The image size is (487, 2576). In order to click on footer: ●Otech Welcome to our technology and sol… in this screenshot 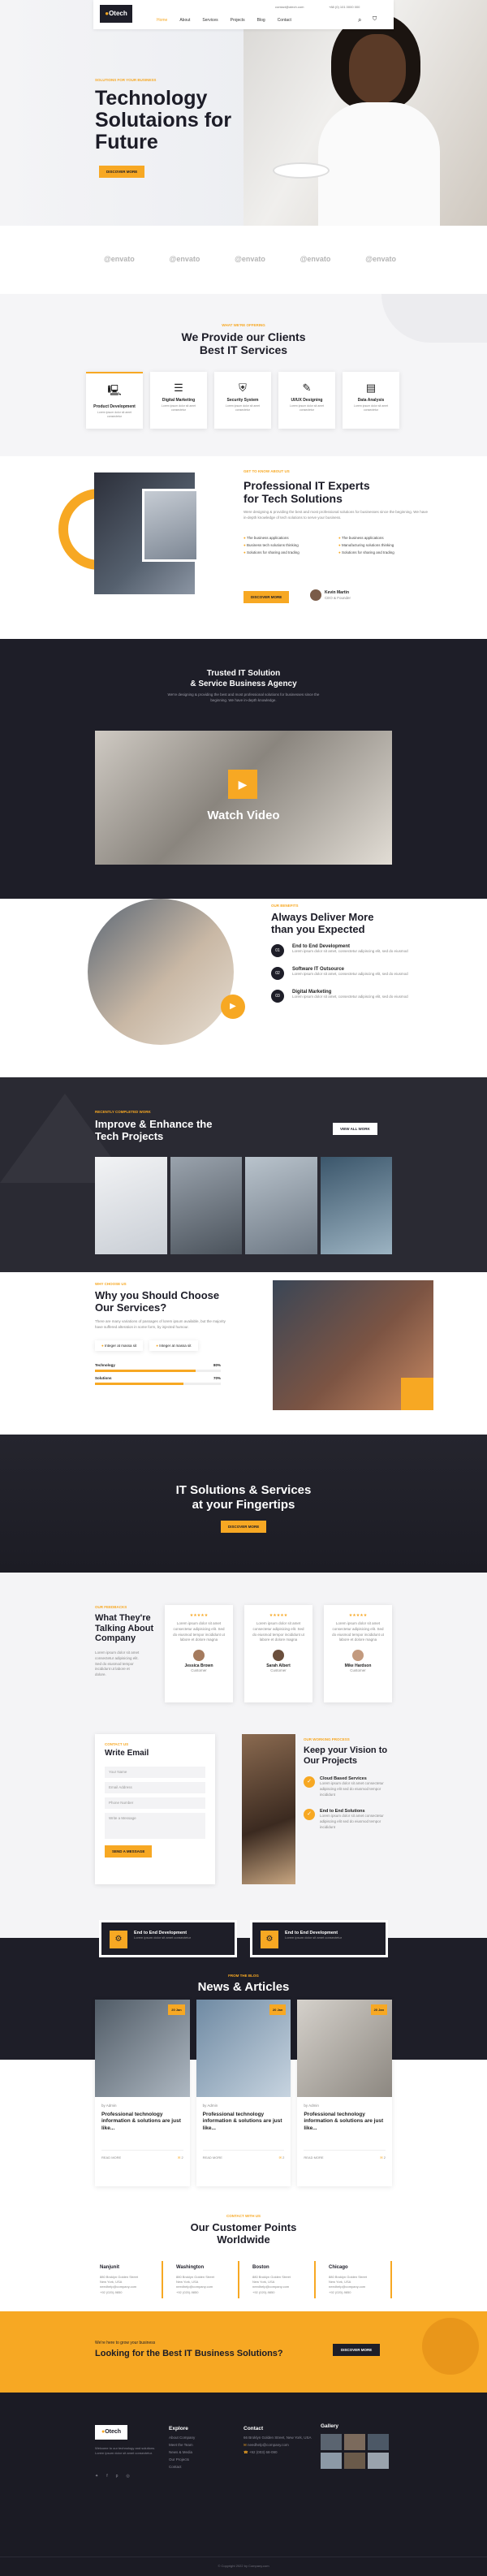, I will do `click(243, 2484)`.